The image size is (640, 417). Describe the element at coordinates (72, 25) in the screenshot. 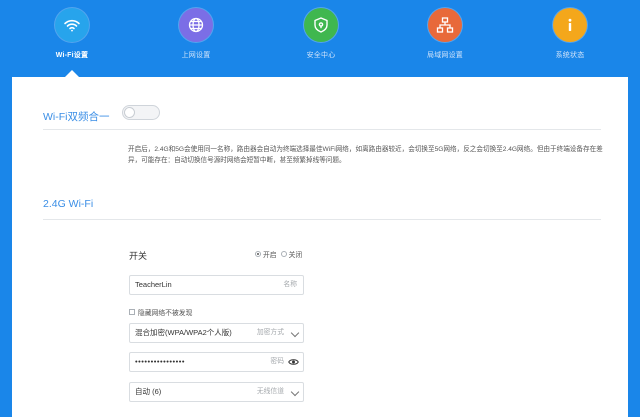

I see `wifi-icon` at that location.